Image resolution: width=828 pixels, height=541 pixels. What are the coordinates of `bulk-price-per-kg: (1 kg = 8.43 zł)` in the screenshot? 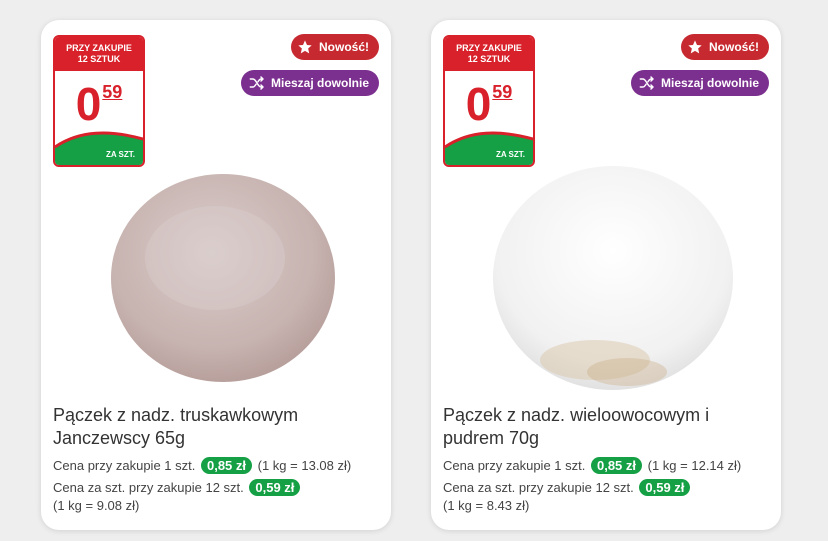 It's located at (486, 505).